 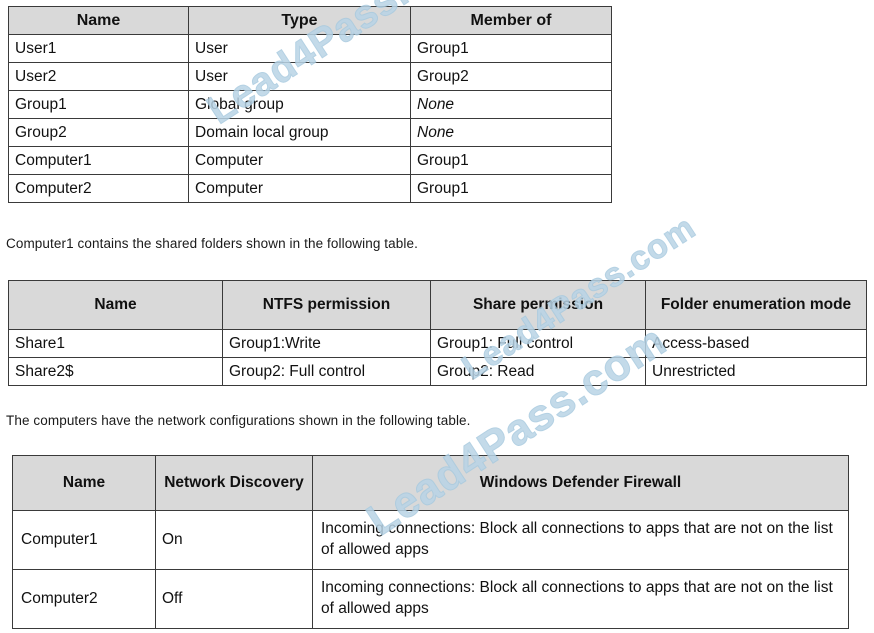 I want to click on cell-share-permission: Group1: Full control, so click(x=538, y=343).